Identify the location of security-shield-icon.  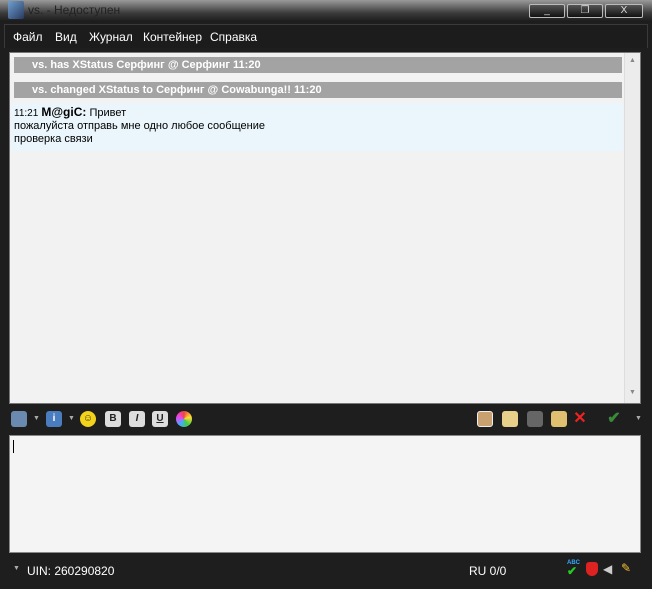
(592, 569).